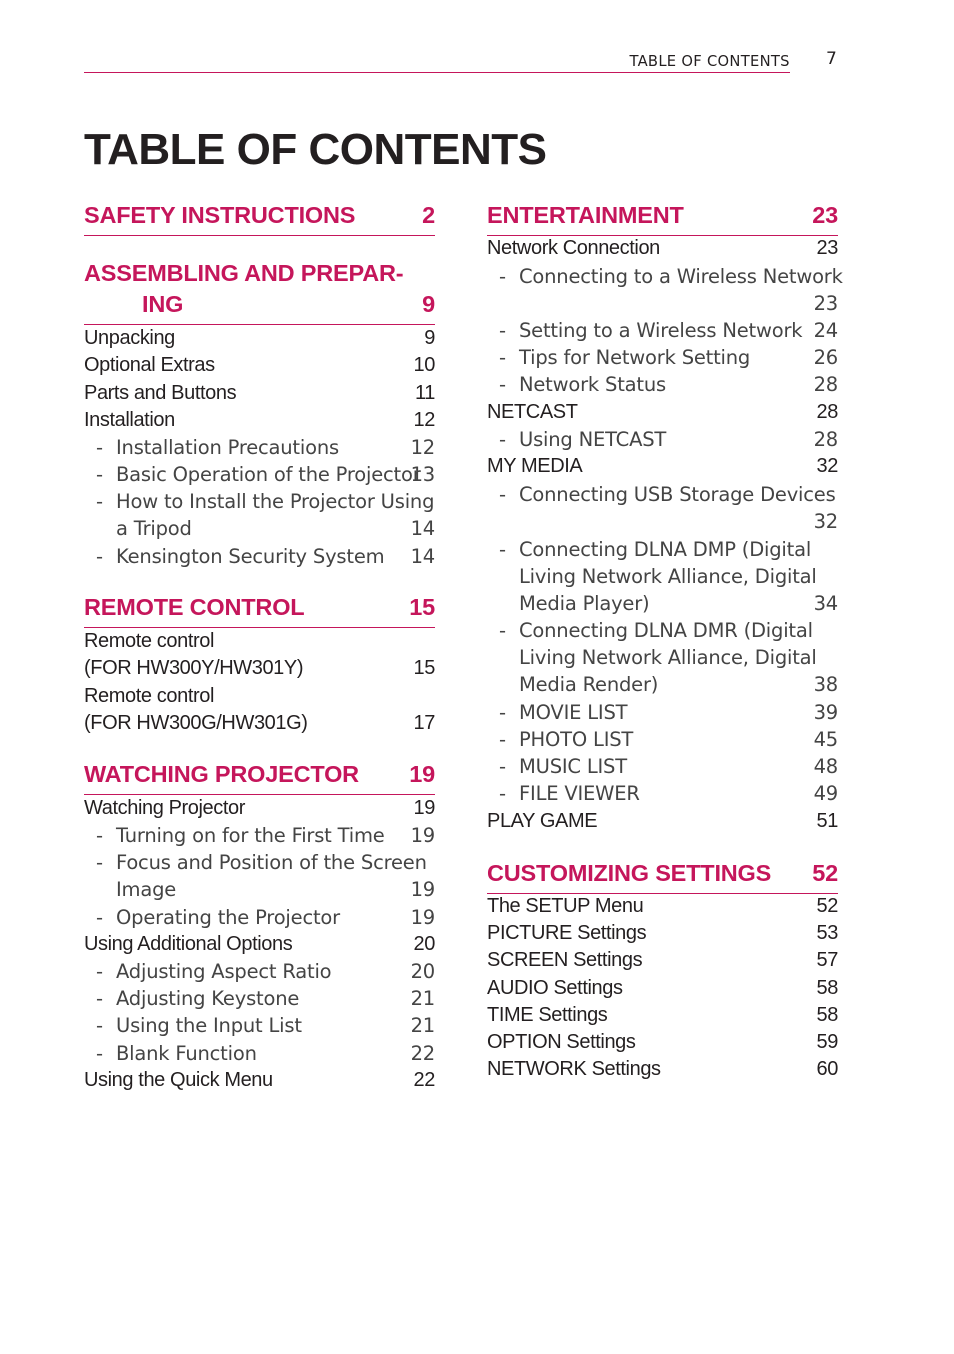 This screenshot has height=1354, width=954. I want to click on toc-entry-sub: - Focus and Position of the Screen Image 19, so click(259, 878).